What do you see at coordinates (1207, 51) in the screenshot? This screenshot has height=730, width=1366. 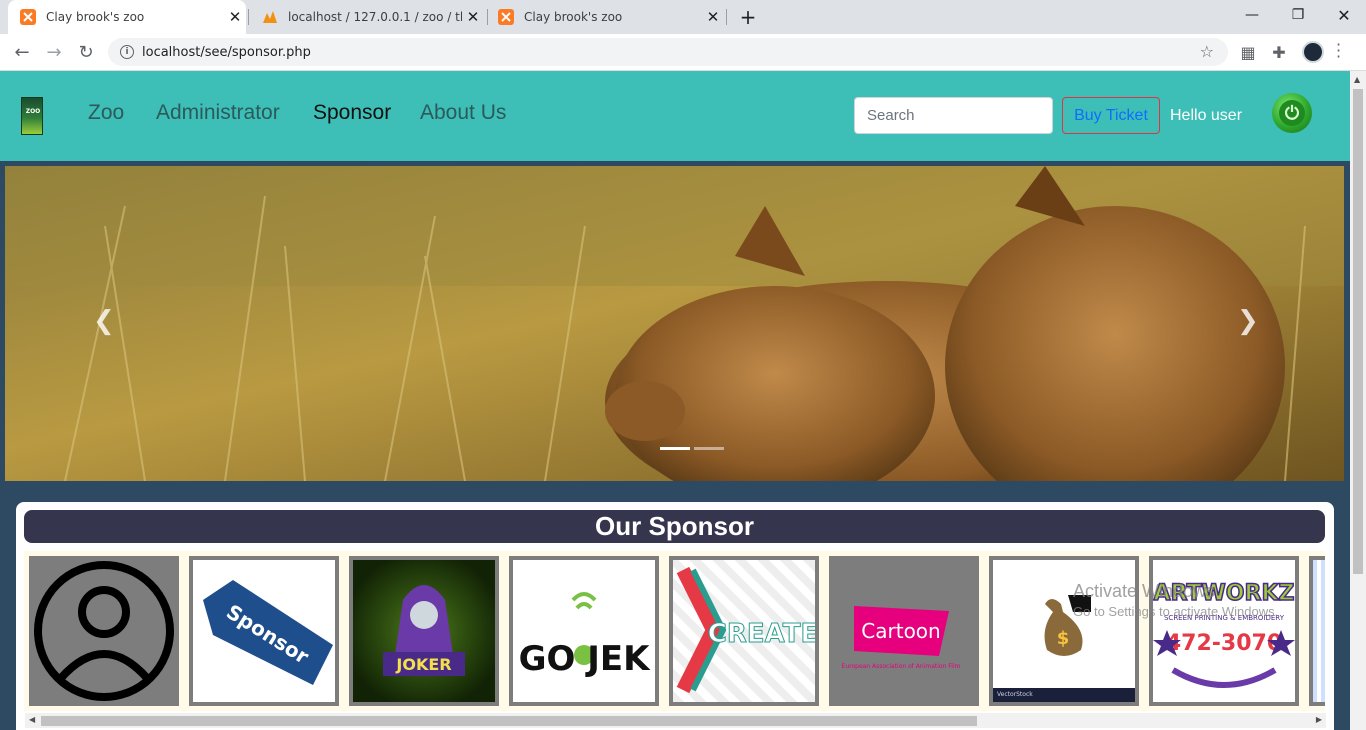 I see `bookmark-star-icon: ☆` at bounding box center [1207, 51].